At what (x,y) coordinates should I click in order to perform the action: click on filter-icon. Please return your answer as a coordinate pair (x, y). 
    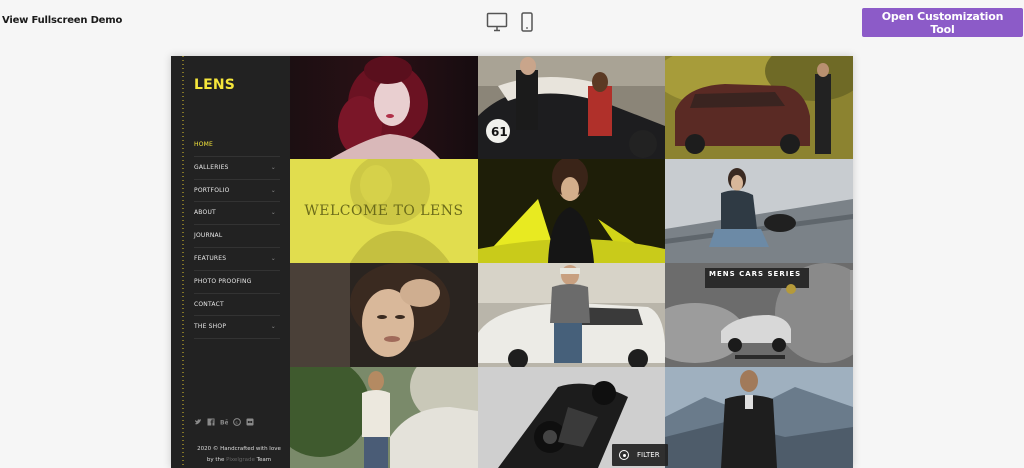
    Looking at the image, I should click on (624, 455).